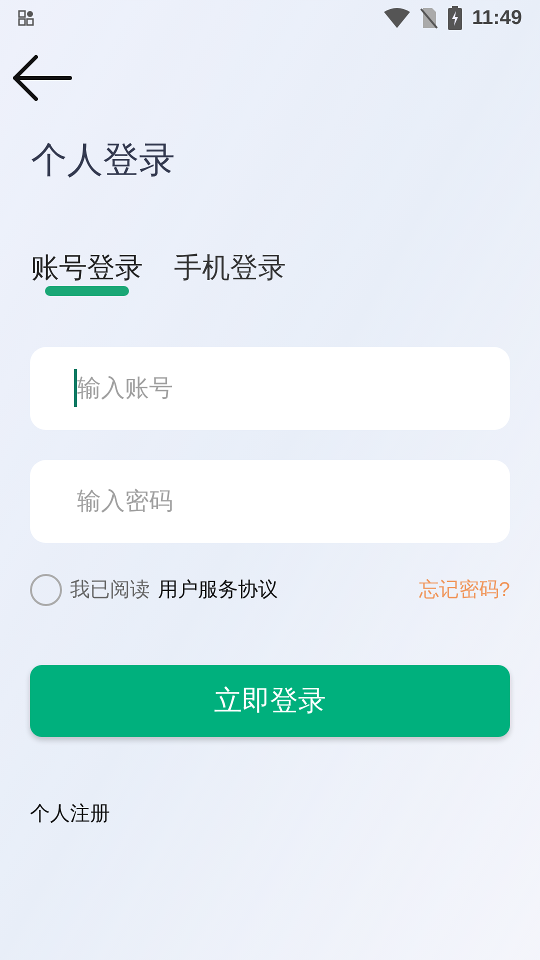 This screenshot has height=960, width=540. Describe the element at coordinates (46, 590) in the screenshot. I see `agreement-checkbox` at that location.